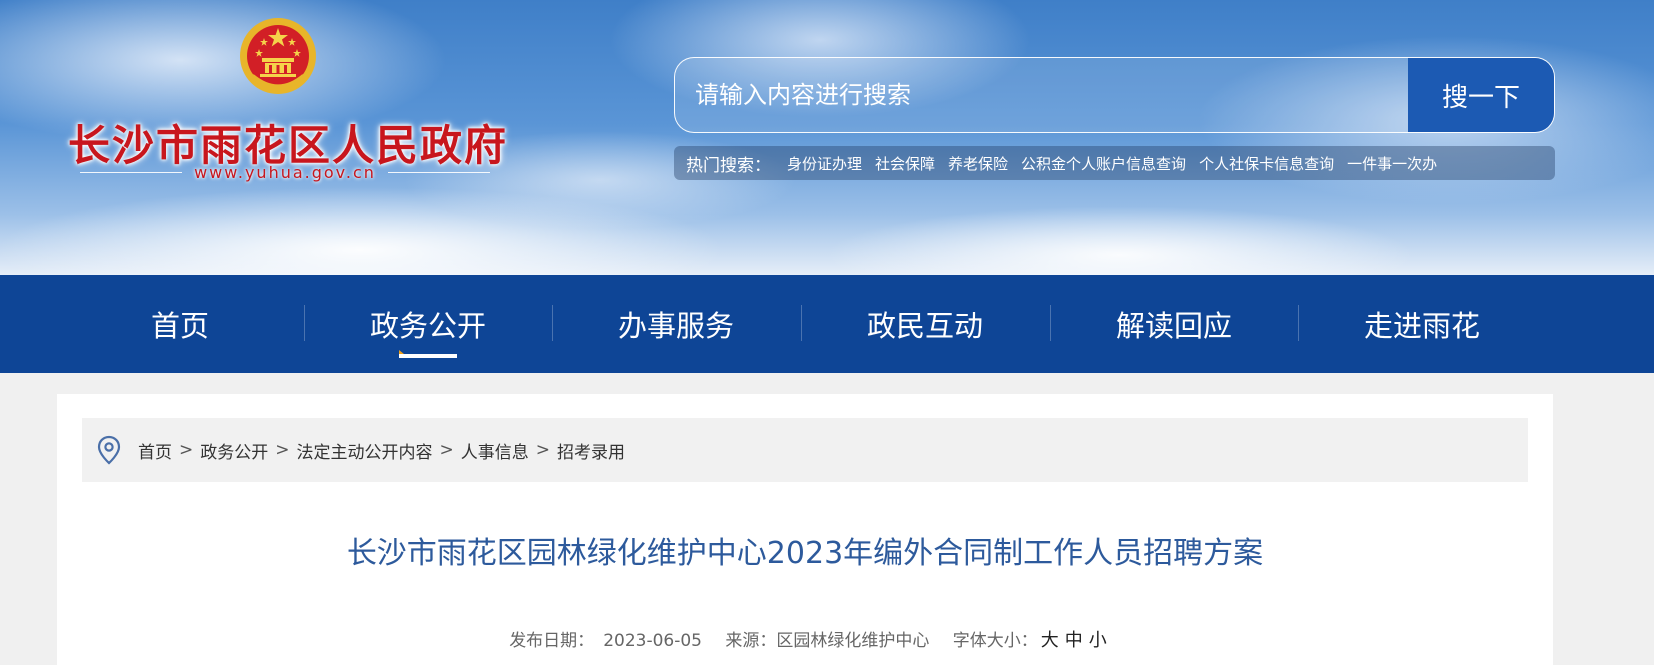  Describe the element at coordinates (131, 172) in the screenshot. I see `url-divider-left` at that location.